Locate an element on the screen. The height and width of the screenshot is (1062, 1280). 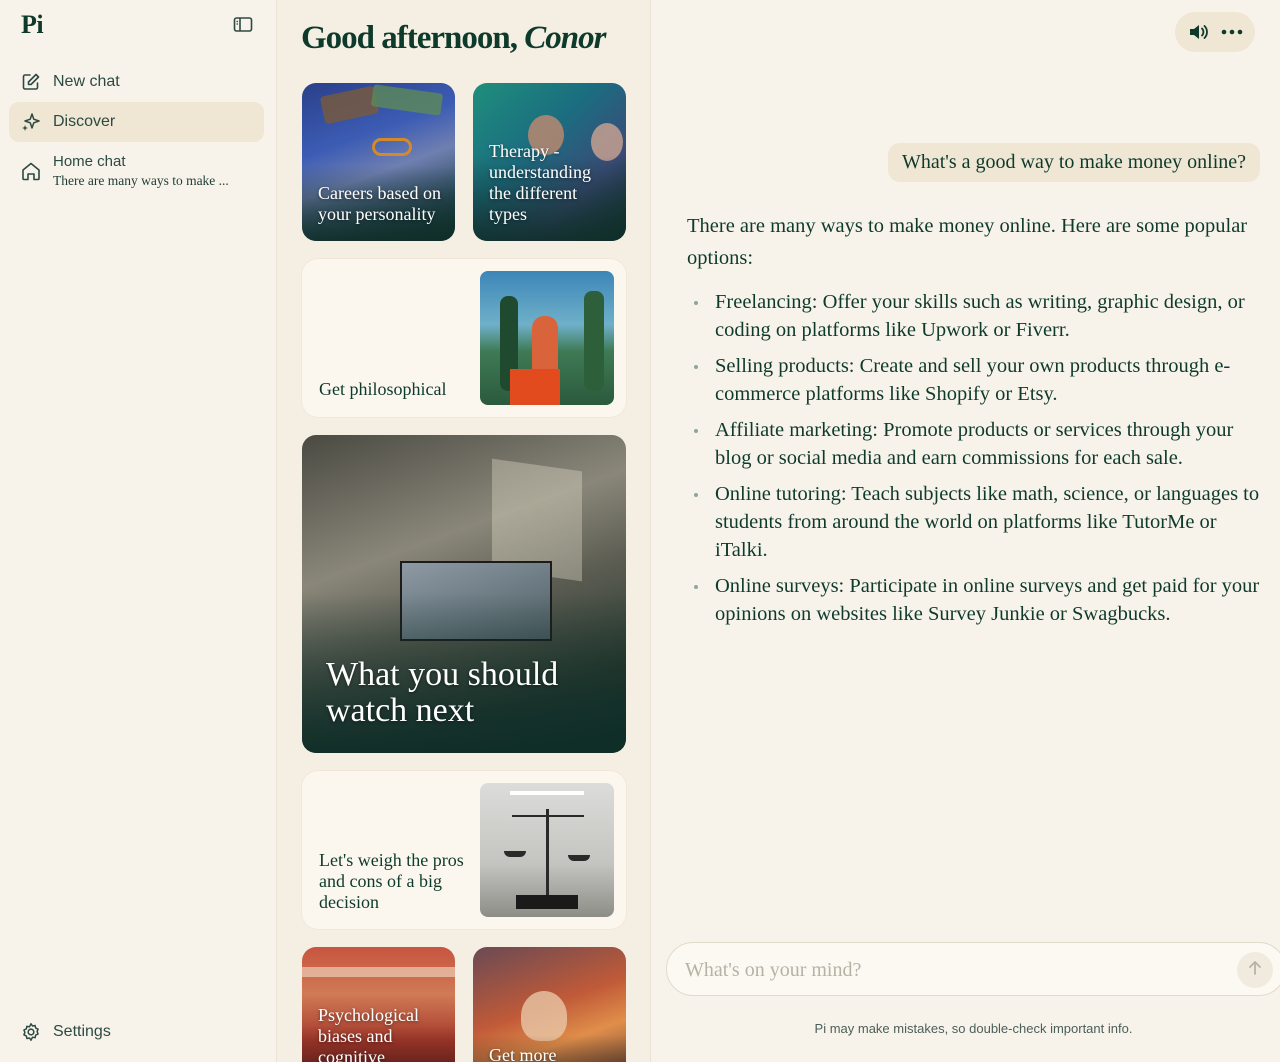
pi-logo: Pi is located at coordinates (32, 25).